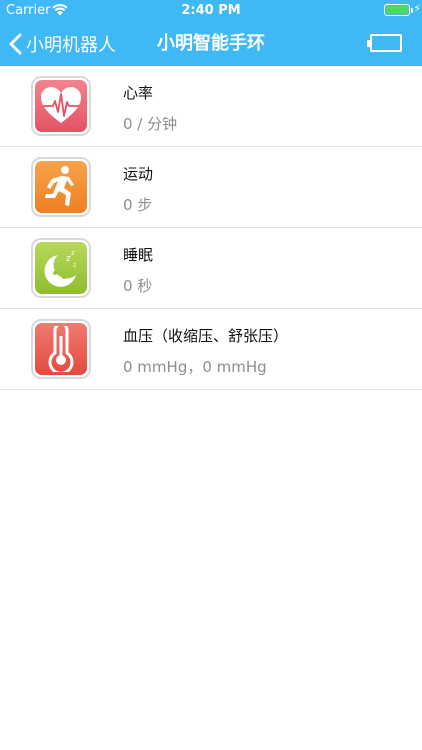  I want to click on thermometer-icon, so click(61, 349).